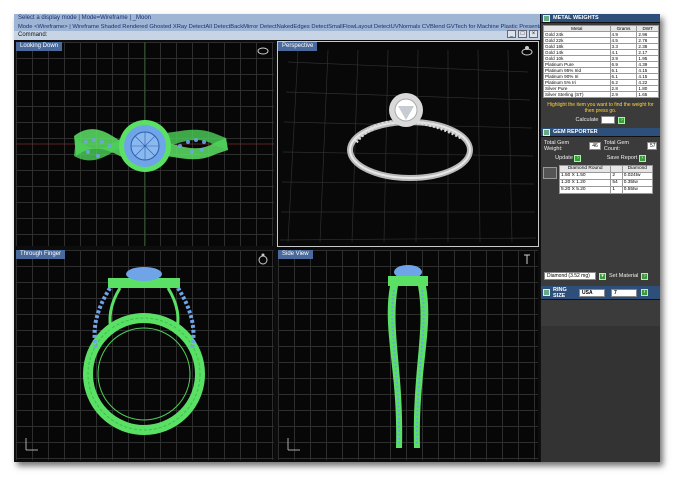 Image resolution: width=676 pixels, height=477 pixels. What do you see at coordinates (637, 190) in the screenshot?
I see `table-cell: 0.55tw` at bounding box center [637, 190].